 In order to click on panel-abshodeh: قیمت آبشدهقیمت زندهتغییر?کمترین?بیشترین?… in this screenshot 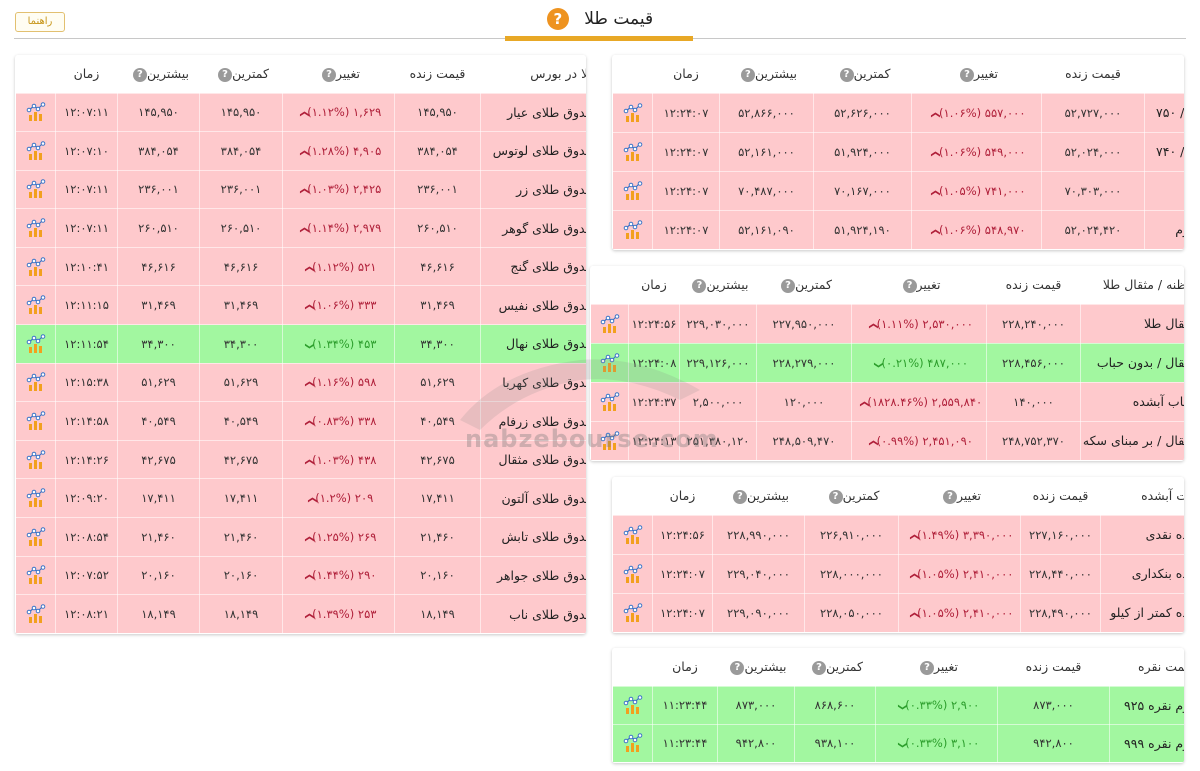, I will do `click(898, 555)`.